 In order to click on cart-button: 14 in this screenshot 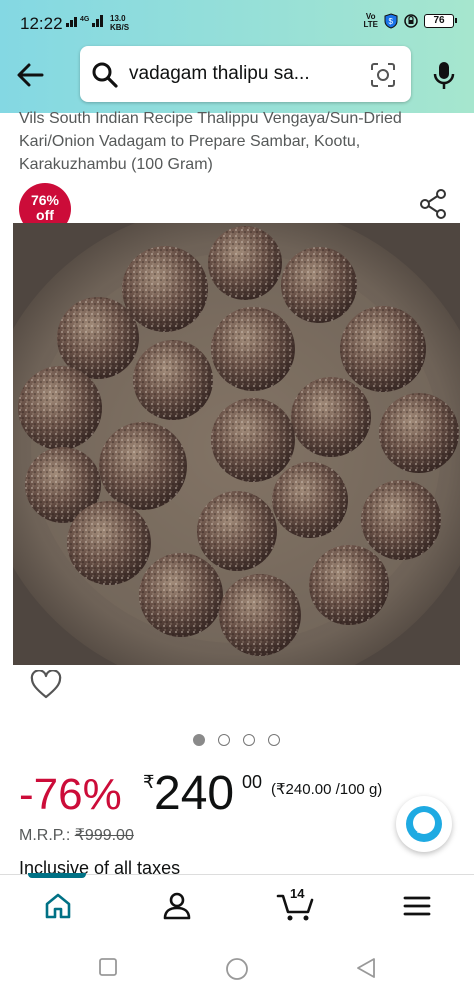, I will do `click(296, 906)`.